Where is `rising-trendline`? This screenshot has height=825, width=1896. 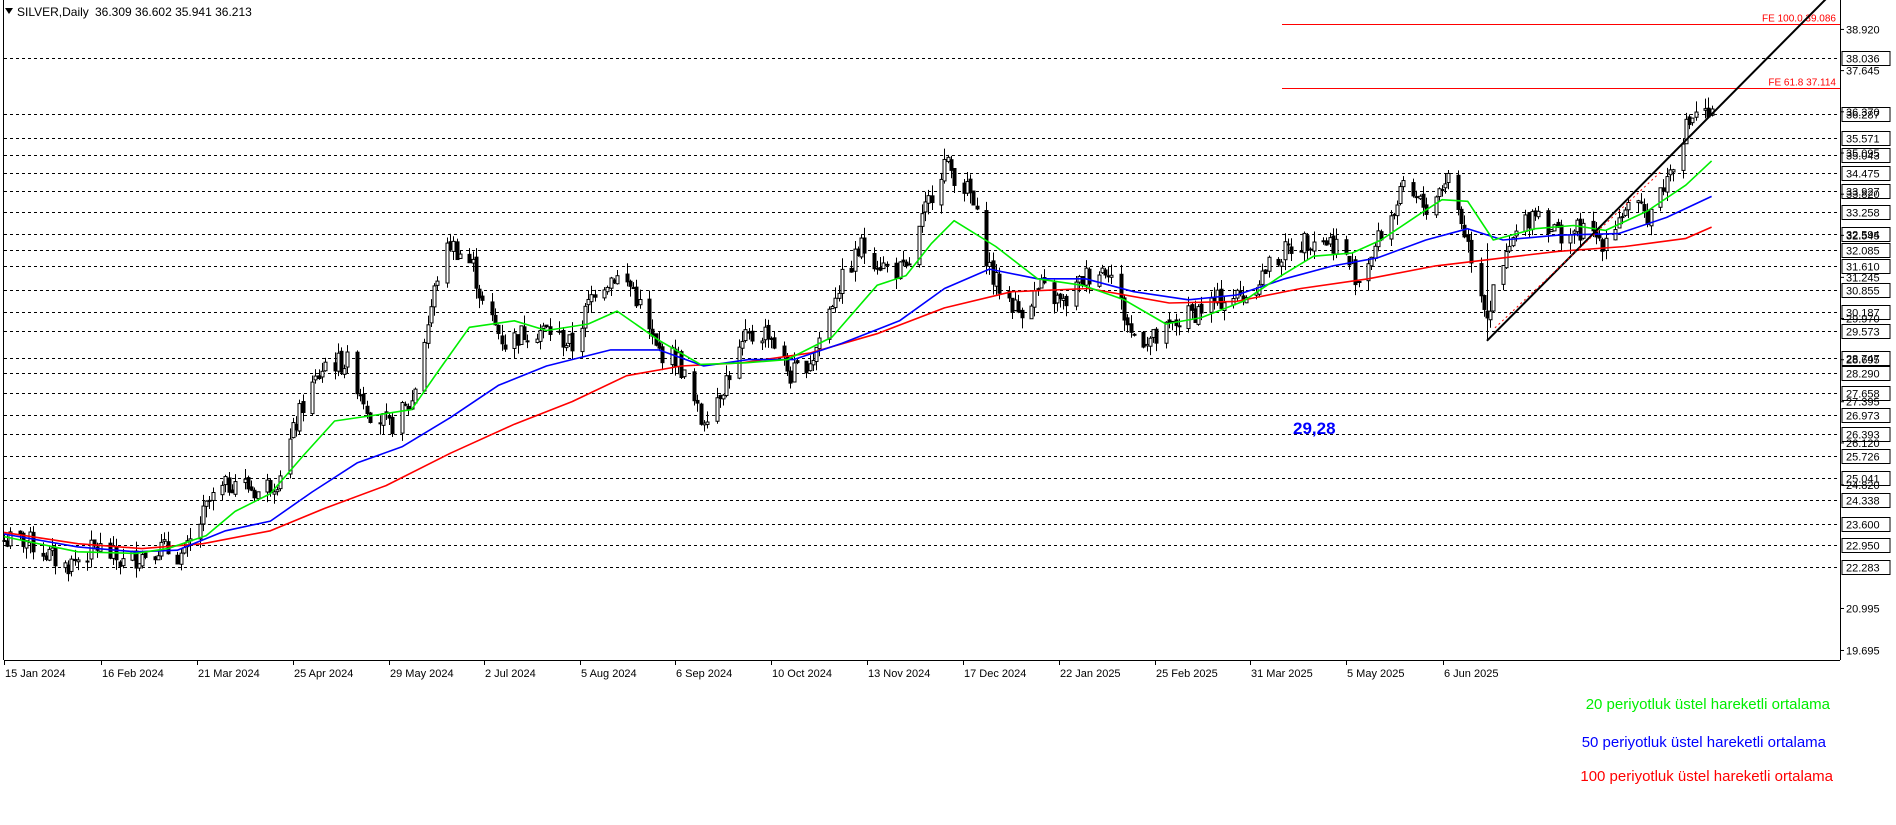 rising-trendline is located at coordinates (1656, 171).